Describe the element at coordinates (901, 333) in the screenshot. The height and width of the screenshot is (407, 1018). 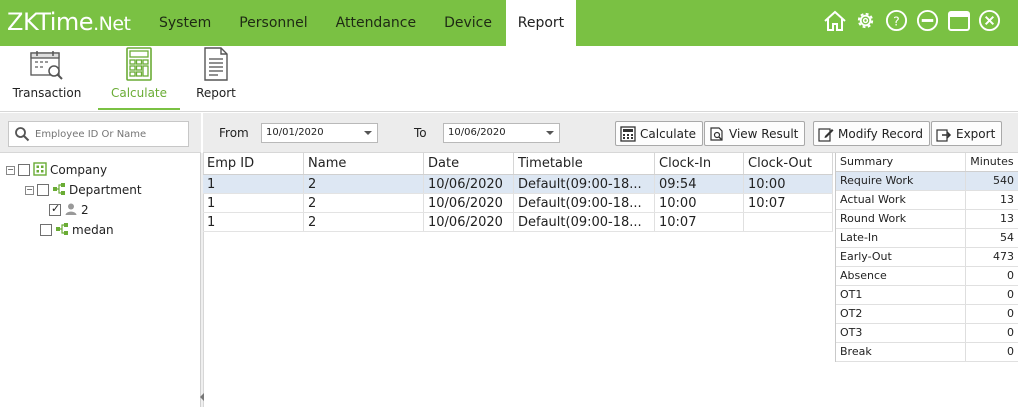
I see `summary-label: OT3` at that location.